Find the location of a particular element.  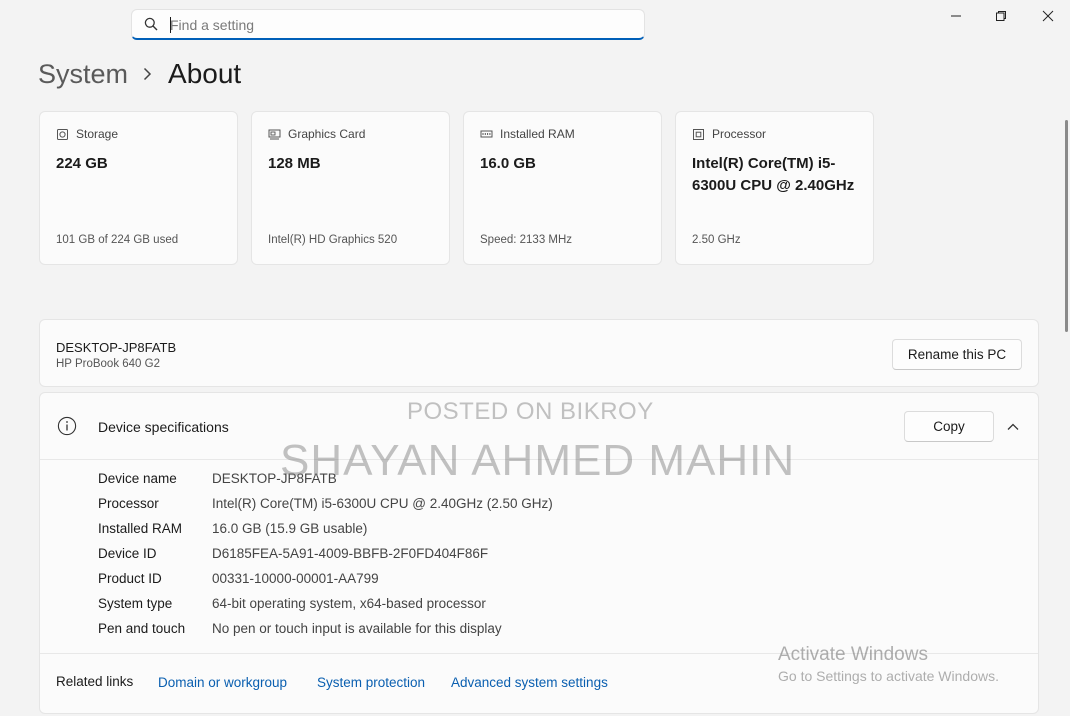

chevron-right-icon is located at coordinates (148, 74).